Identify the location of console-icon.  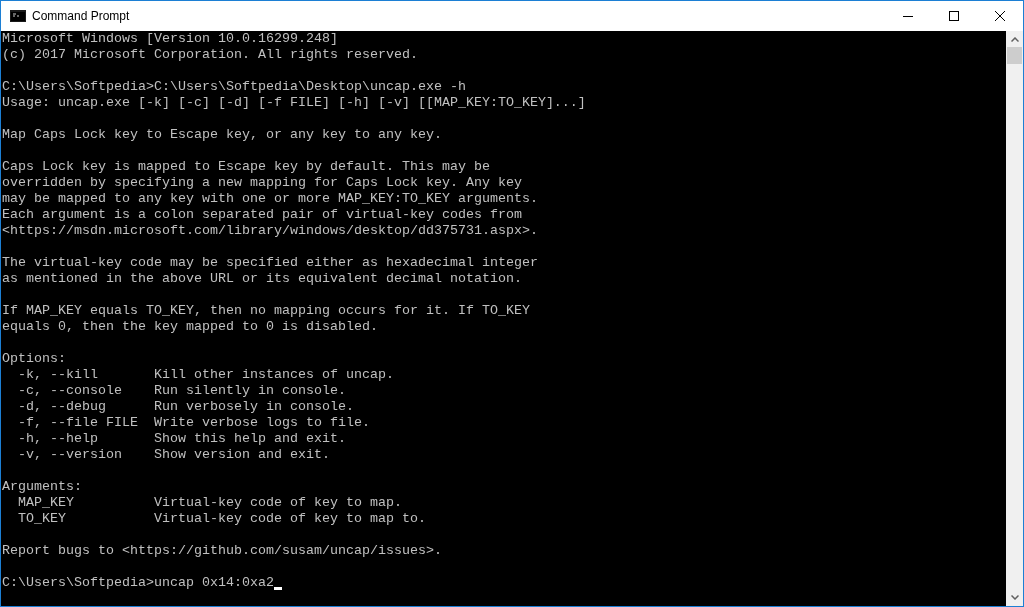
(18, 16).